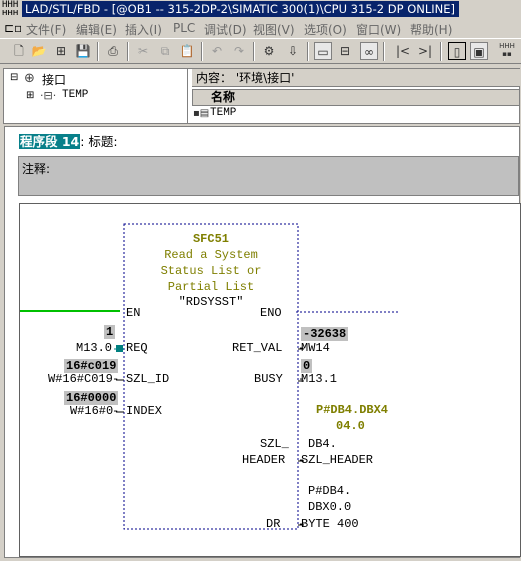 The image size is (521, 561). What do you see at coordinates (39, 51) in the screenshot?
I see `open-icon: 📂` at bounding box center [39, 51].